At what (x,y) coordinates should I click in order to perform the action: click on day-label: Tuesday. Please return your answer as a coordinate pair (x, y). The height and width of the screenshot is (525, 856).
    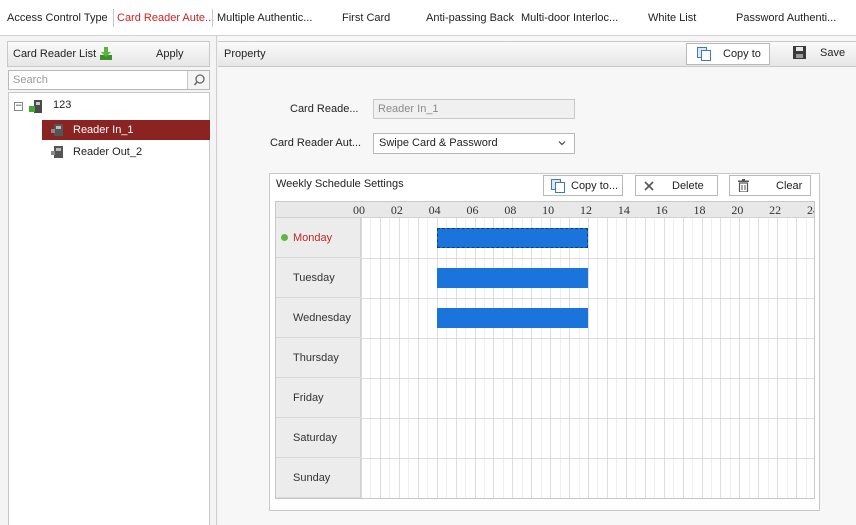
    Looking at the image, I should click on (314, 278).